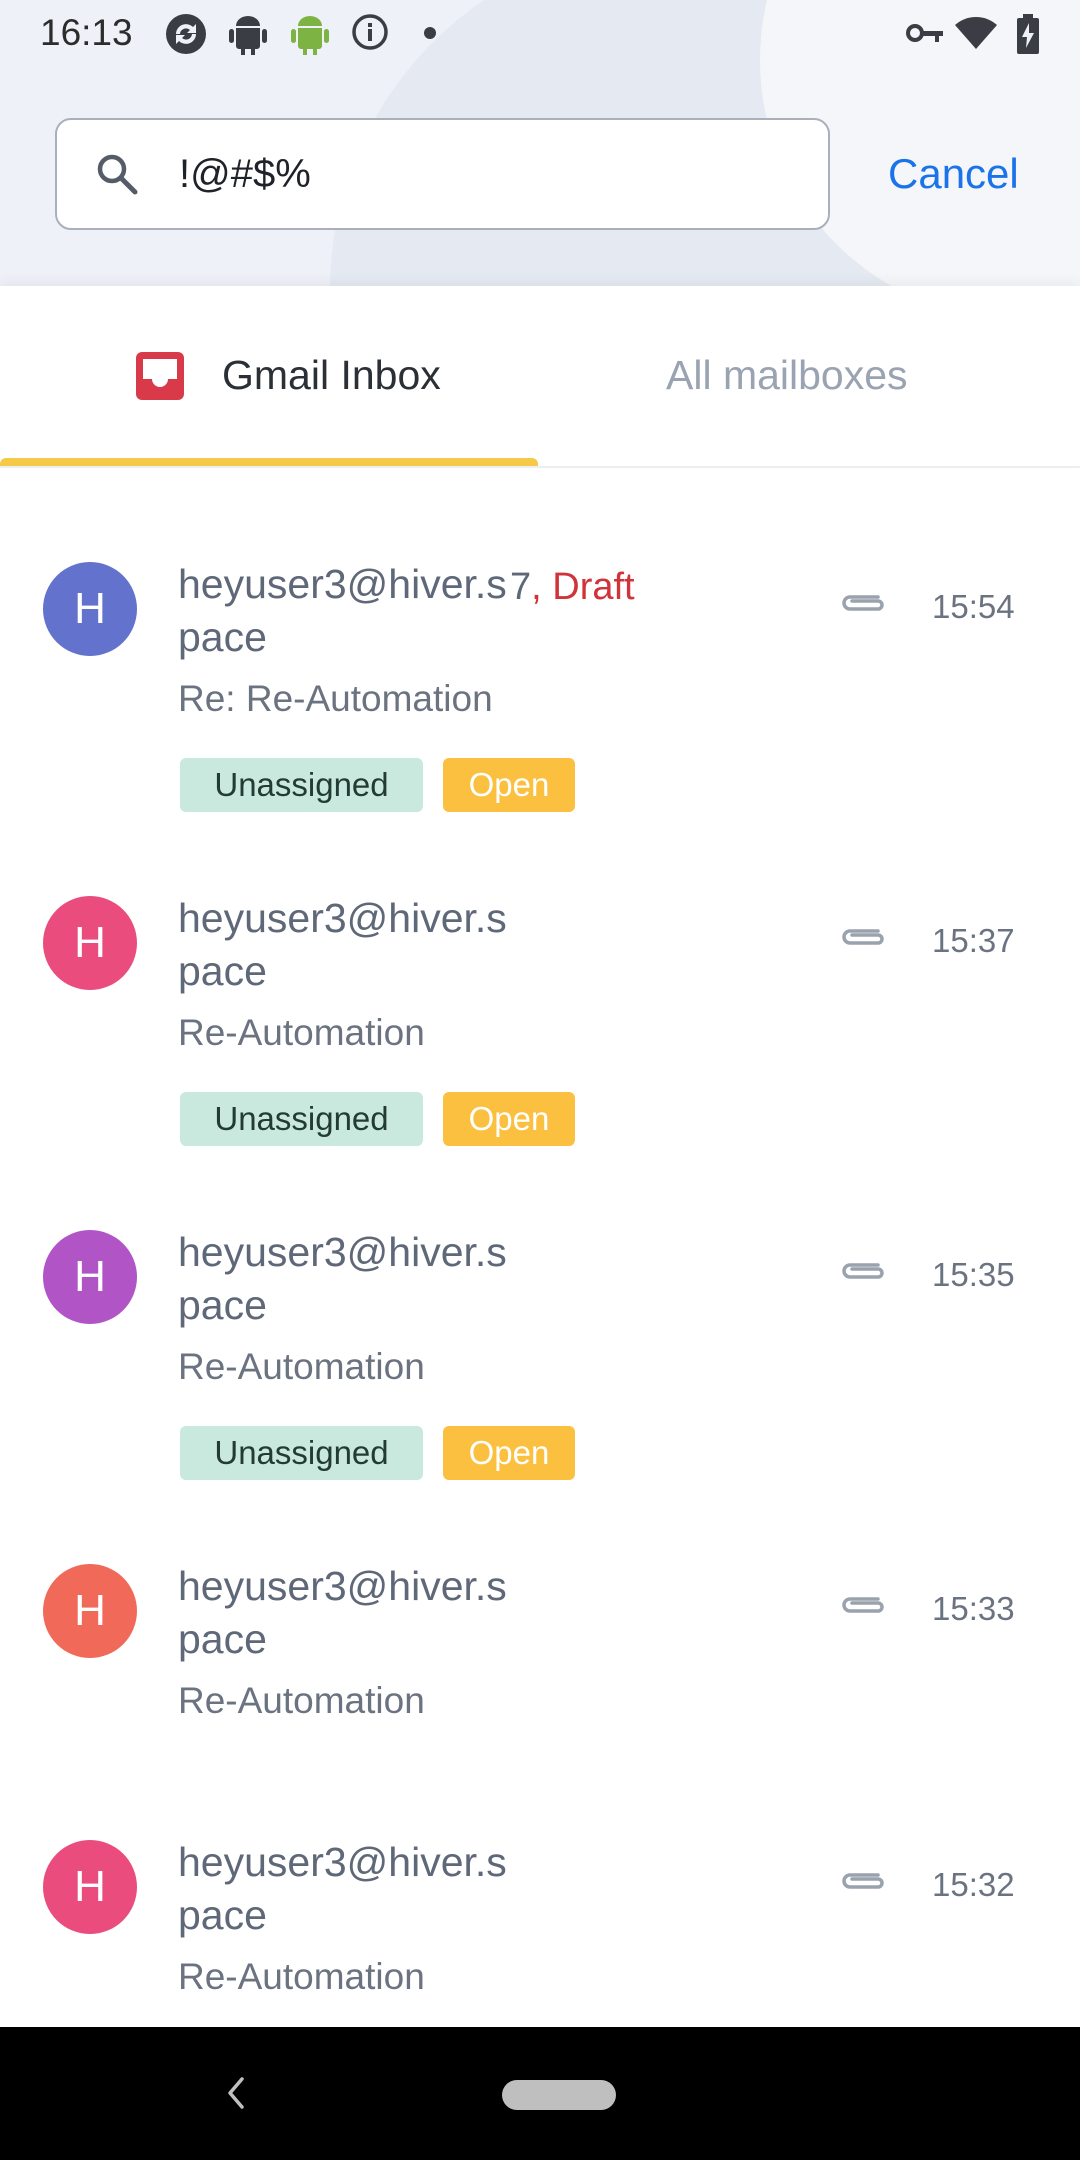 The width and height of the screenshot is (1080, 2160). Describe the element at coordinates (310, 36) in the screenshot. I see `android-green-icon` at that location.